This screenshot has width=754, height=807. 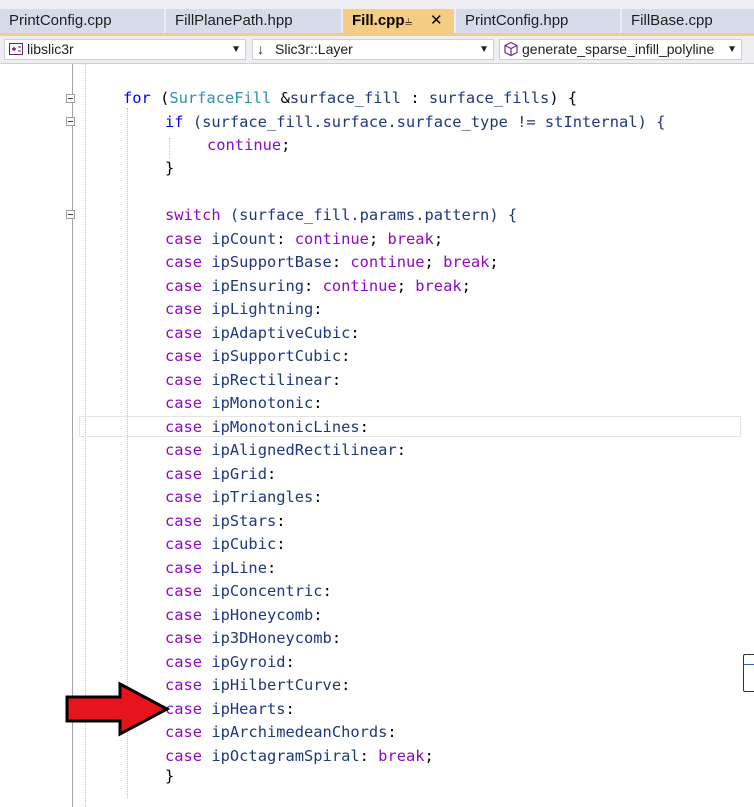 What do you see at coordinates (244, 309) in the screenshot?
I see `code-line-case: case ipLightning:` at bounding box center [244, 309].